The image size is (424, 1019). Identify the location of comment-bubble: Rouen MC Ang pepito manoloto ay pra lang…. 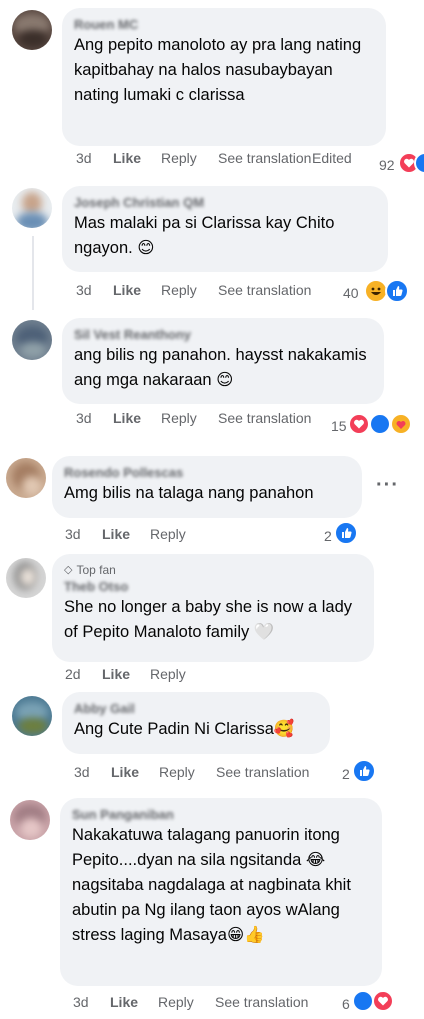
(224, 77).